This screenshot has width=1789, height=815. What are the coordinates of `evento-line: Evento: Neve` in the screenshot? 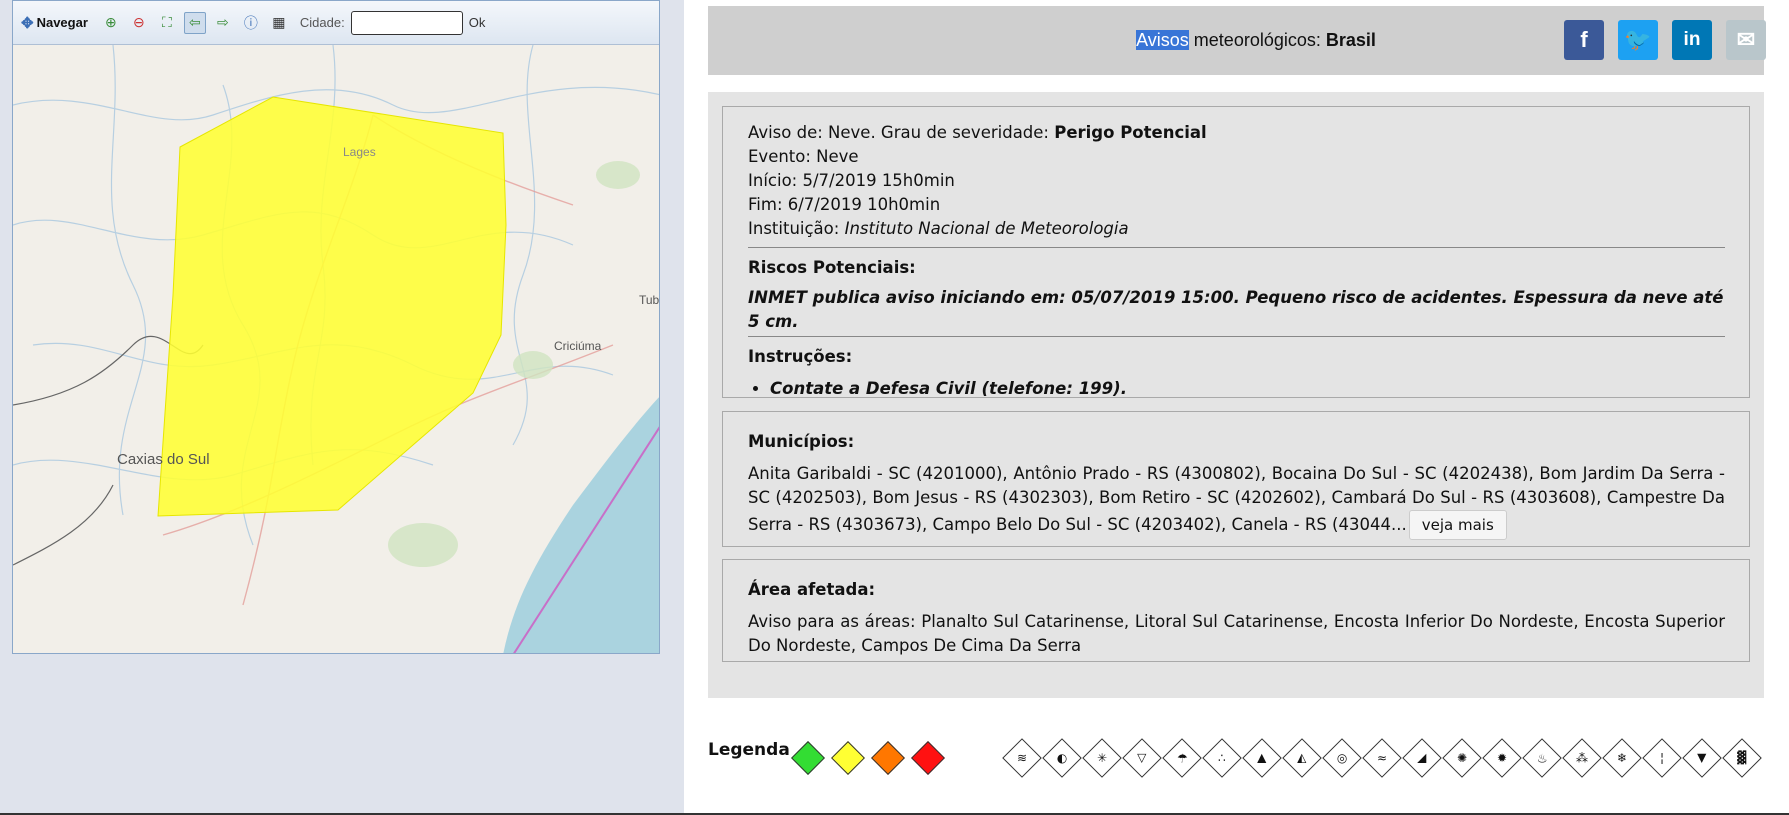 It's located at (803, 156).